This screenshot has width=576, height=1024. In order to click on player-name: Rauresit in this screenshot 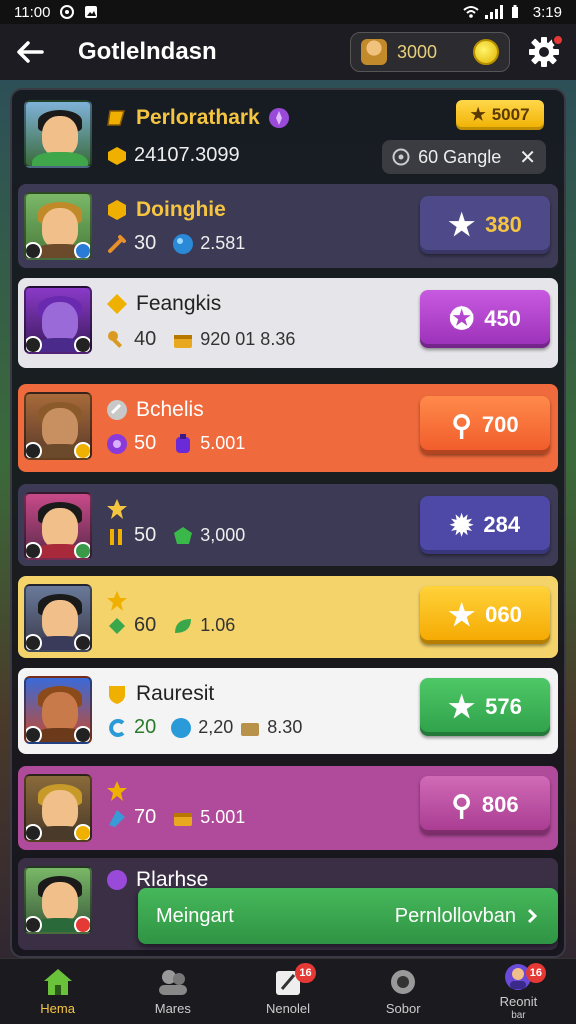, I will do `click(175, 693)`.